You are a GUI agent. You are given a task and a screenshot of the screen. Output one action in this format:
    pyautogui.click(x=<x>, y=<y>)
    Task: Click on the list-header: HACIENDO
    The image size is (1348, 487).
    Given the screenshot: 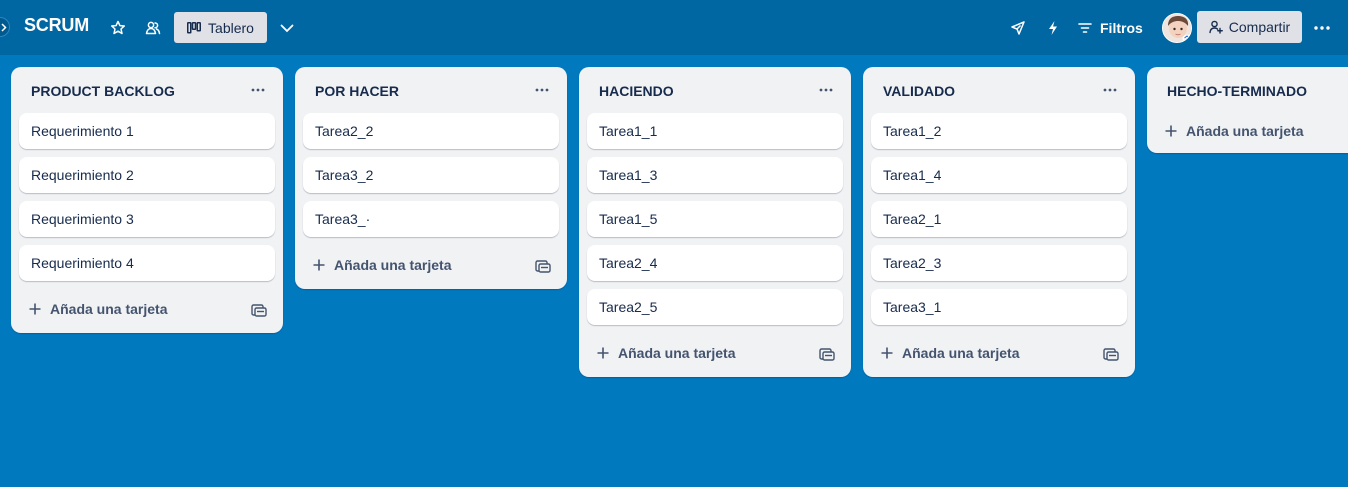 What is the action you would take?
    pyautogui.click(x=715, y=90)
    